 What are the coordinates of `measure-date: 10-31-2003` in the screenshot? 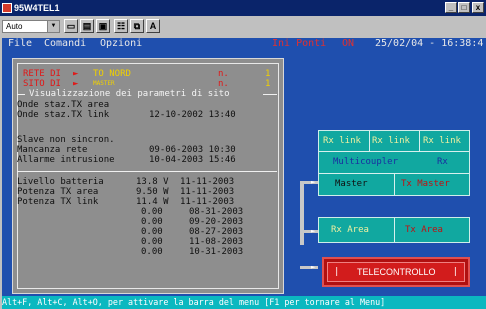 It's located at (216, 252).